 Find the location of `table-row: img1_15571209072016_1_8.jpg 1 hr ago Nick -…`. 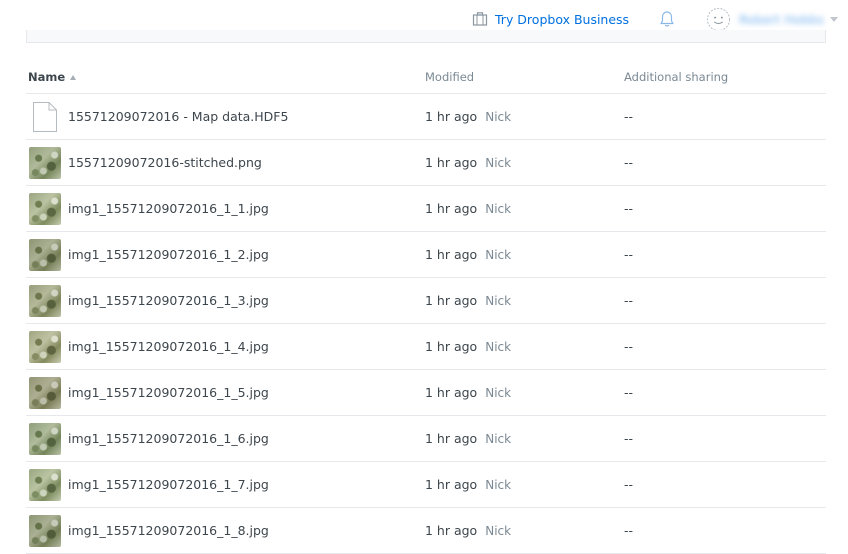

table-row: img1_15571209072016_1_8.jpg 1 hr ago Nick -… is located at coordinates (426, 531).